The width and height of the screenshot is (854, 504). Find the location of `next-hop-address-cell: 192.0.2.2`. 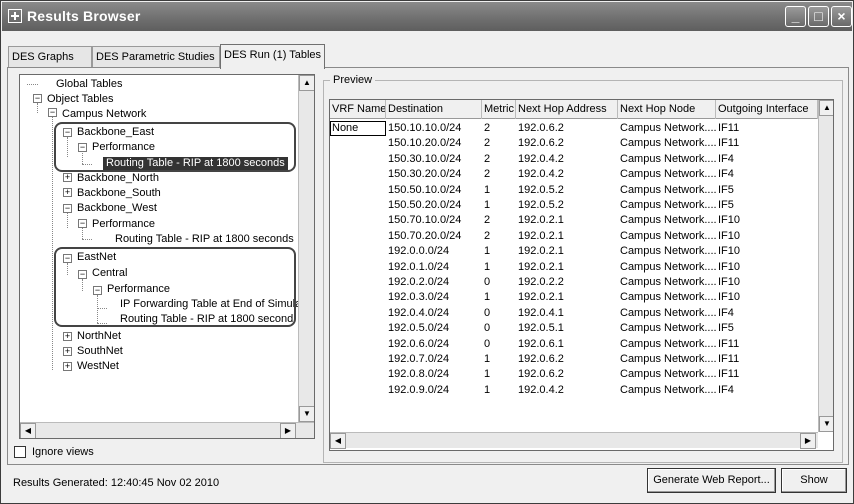

next-hop-address-cell: 192.0.2.2 is located at coordinates (567, 282).